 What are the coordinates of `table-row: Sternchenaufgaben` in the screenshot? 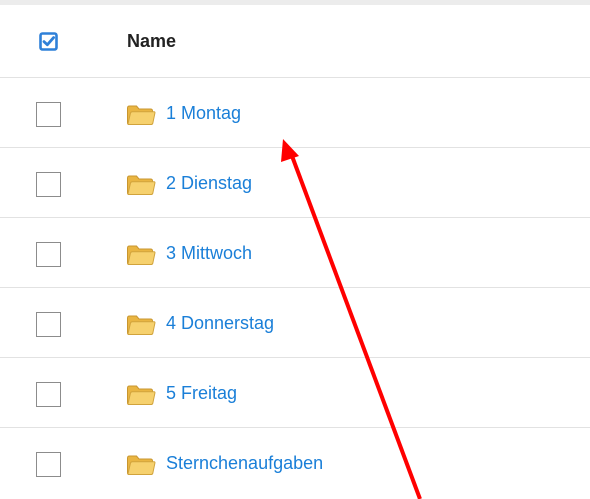 It's located at (295, 462).